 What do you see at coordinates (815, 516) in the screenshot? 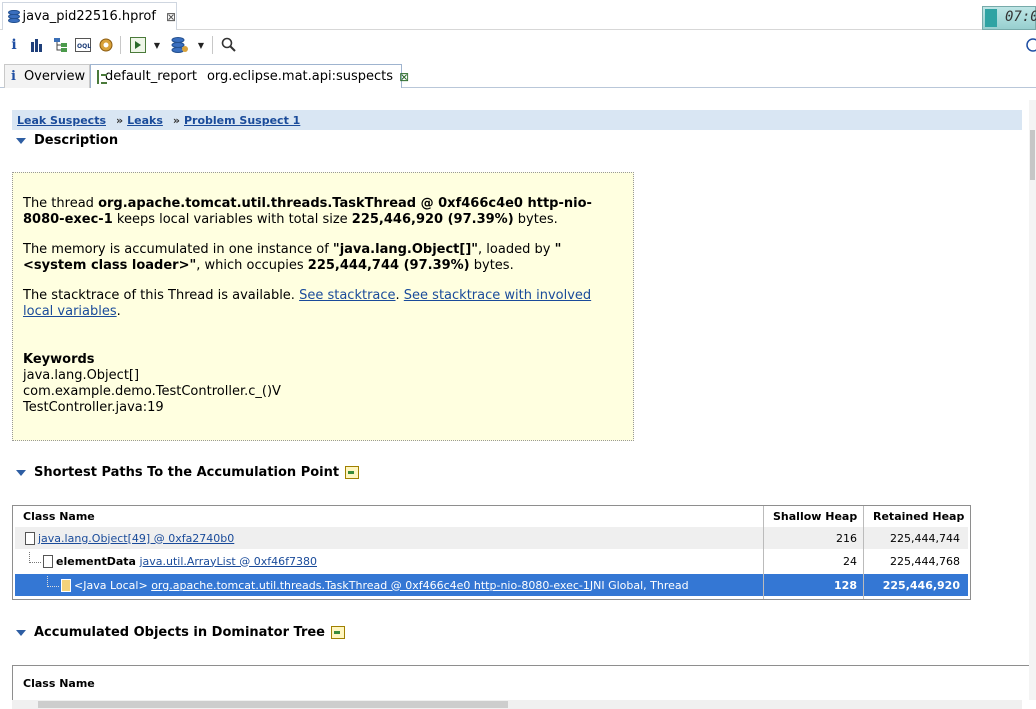
I see `column-header-shallow-heap: Shallow Heap` at bounding box center [815, 516].